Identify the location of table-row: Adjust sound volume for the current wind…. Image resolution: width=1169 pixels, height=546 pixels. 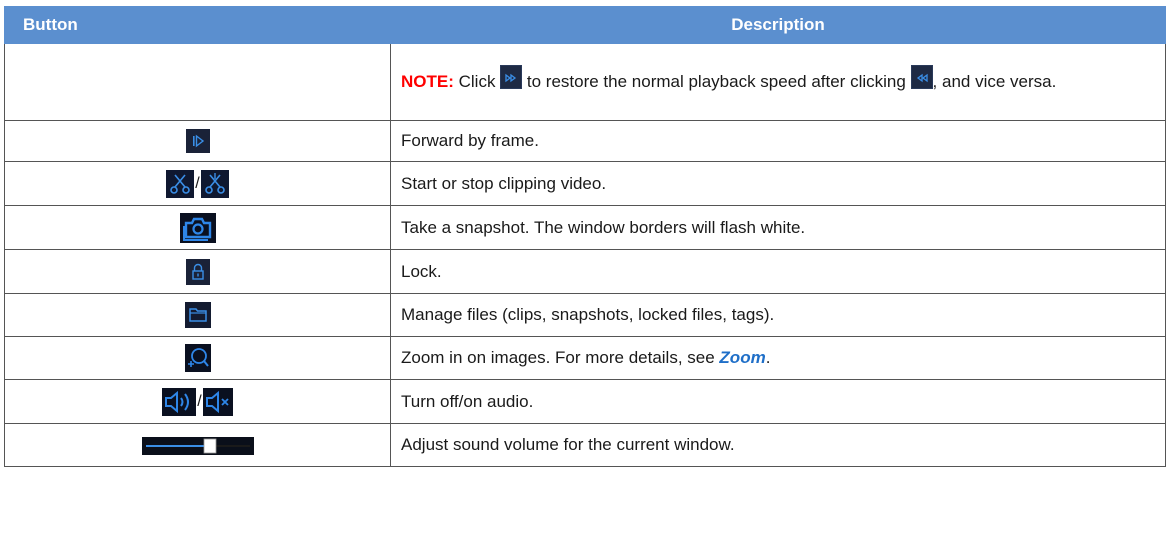
(585, 445).